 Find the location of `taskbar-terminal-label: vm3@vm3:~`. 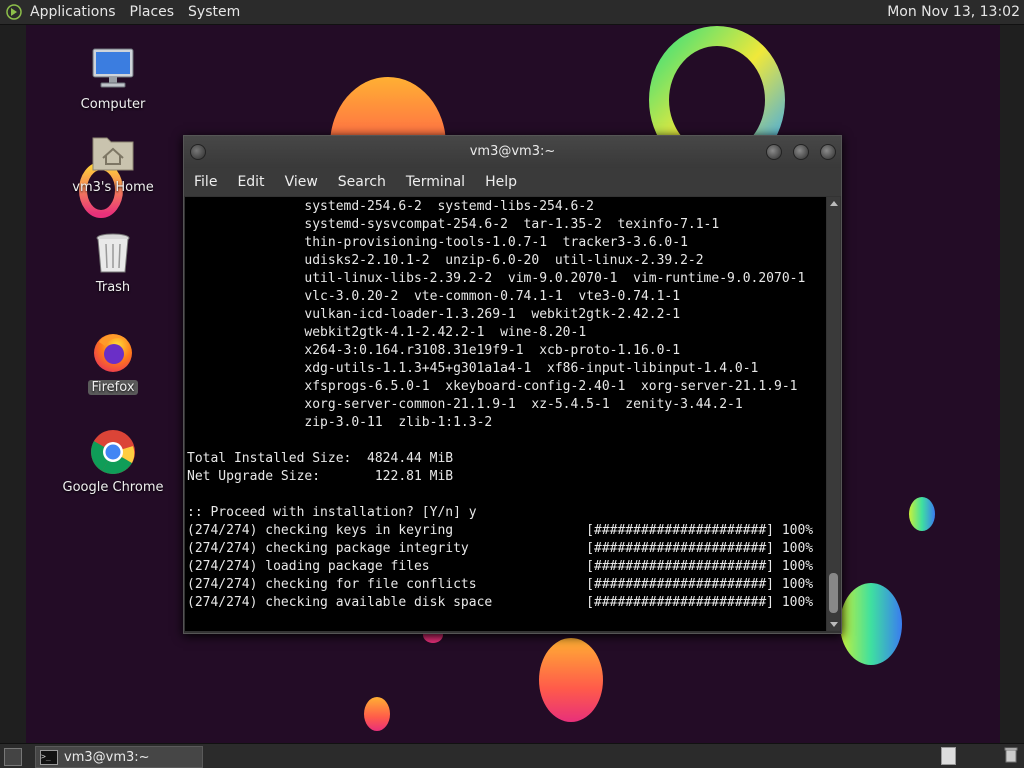

taskbar-terminal-label: vm3@vm3:~ is located at coordinates (107, 757).